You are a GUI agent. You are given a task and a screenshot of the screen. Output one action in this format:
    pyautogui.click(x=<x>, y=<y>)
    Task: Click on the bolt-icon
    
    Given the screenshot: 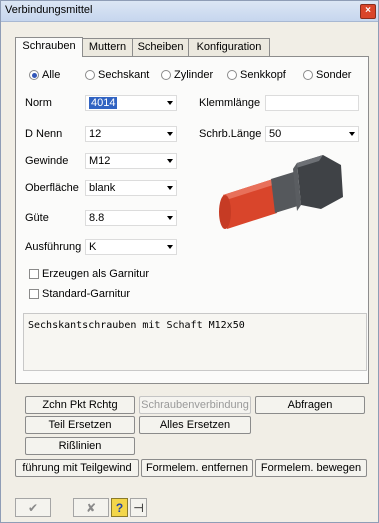 What is the action you would take?
    pyautogui.click(x=281, y=192)
    